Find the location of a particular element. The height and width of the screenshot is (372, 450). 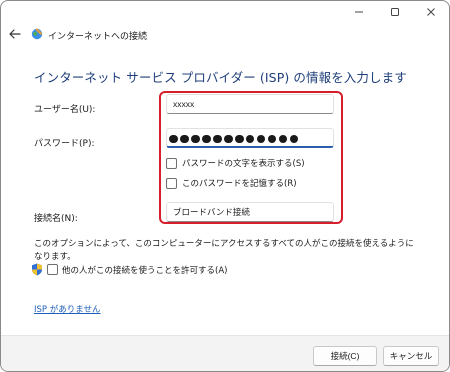

allow-others-option: 他の人がこの接続を使うことを許可する(A) is located at coordinates (129, 269).